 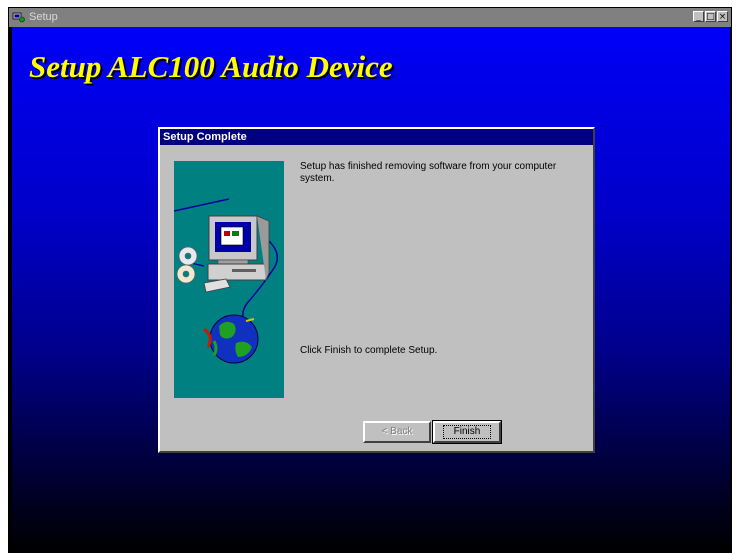 I want to click on window-titlebar: Setup _ □ ×, so click(x=370, y=17).